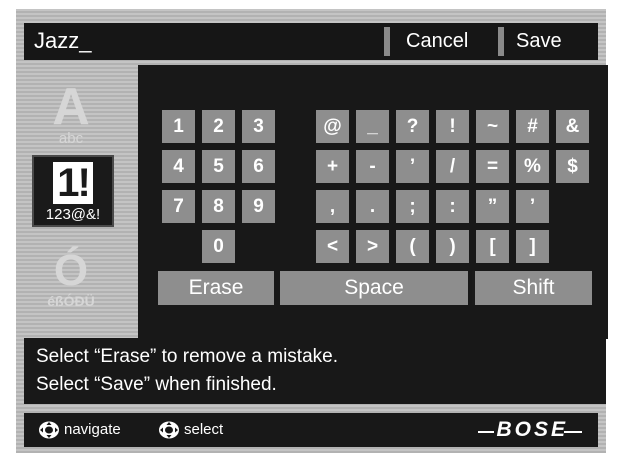 This screenshot has width=620, height=457. What do you see at coordinates (452, 126) in the screenshot?
I see `key-exclaim: !` at bounding box center [452, 126].